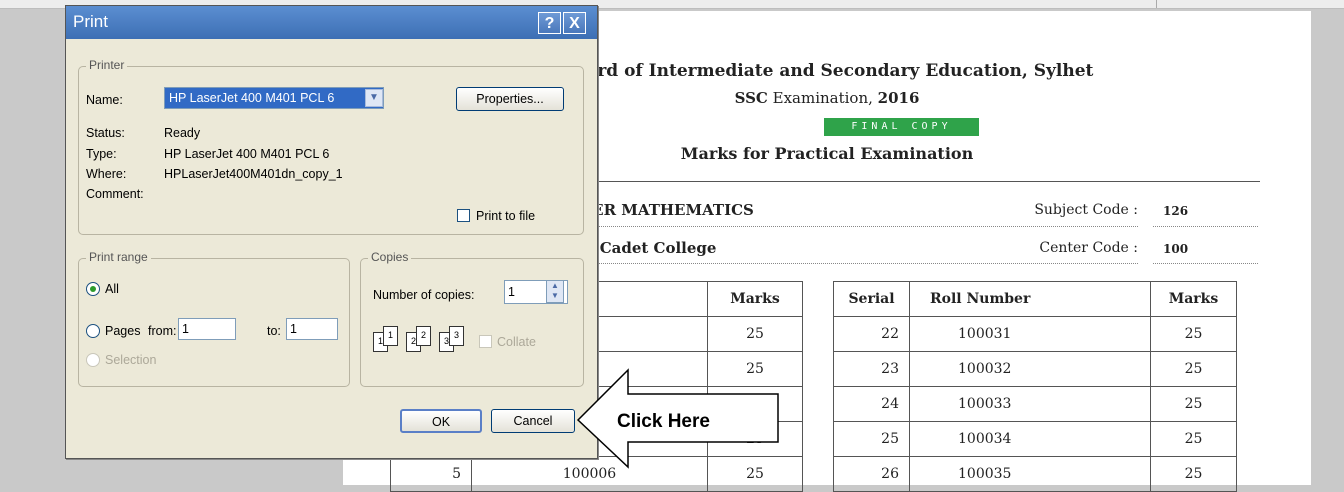  Describe the element at coordinates (663, 421) in the screenshot. I see `callout-label: Click Here` at that location.